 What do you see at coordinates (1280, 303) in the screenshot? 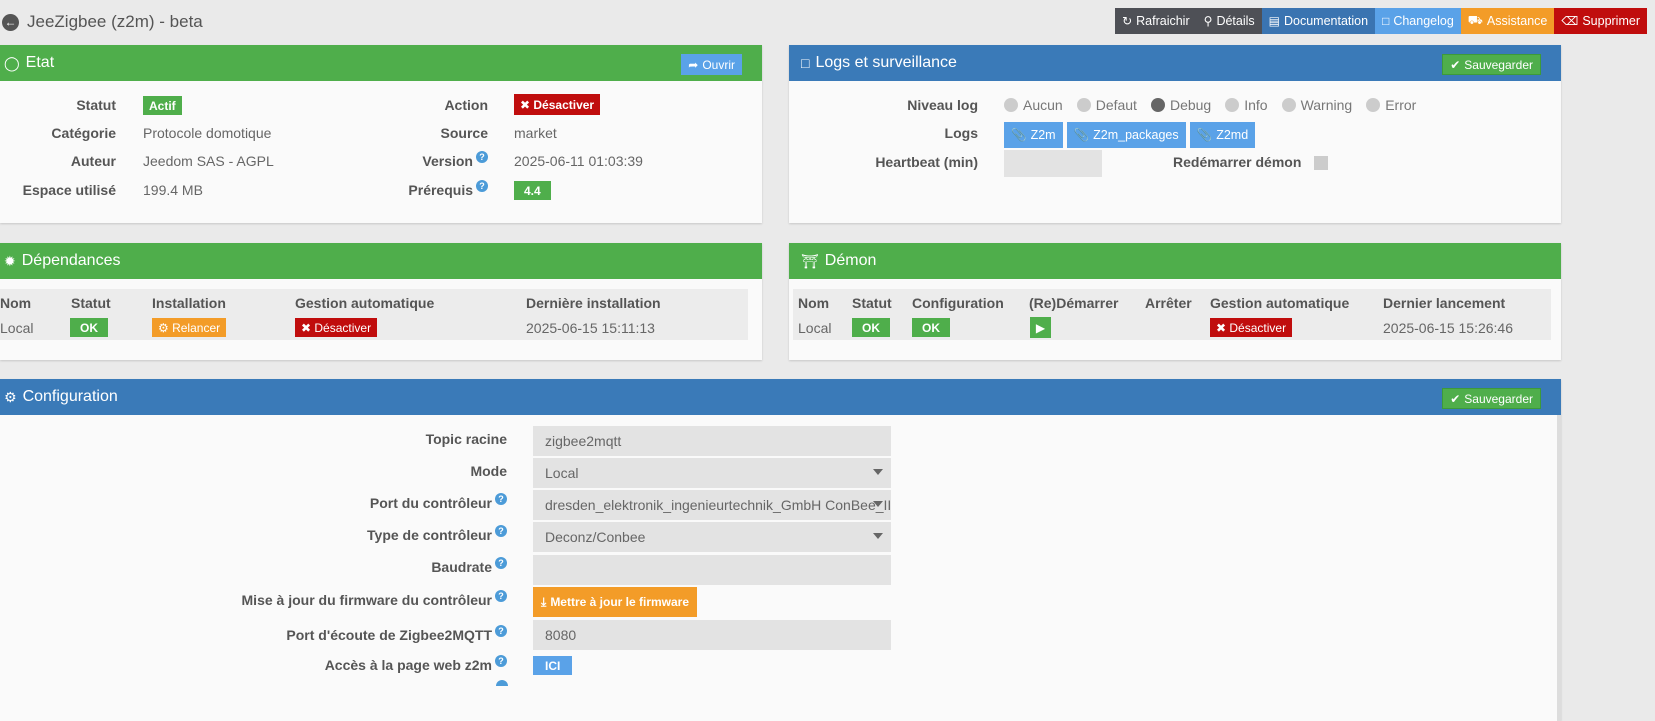
I see `demon-col-gestion: Gestion automatique` at bounding box center [1280, 303].